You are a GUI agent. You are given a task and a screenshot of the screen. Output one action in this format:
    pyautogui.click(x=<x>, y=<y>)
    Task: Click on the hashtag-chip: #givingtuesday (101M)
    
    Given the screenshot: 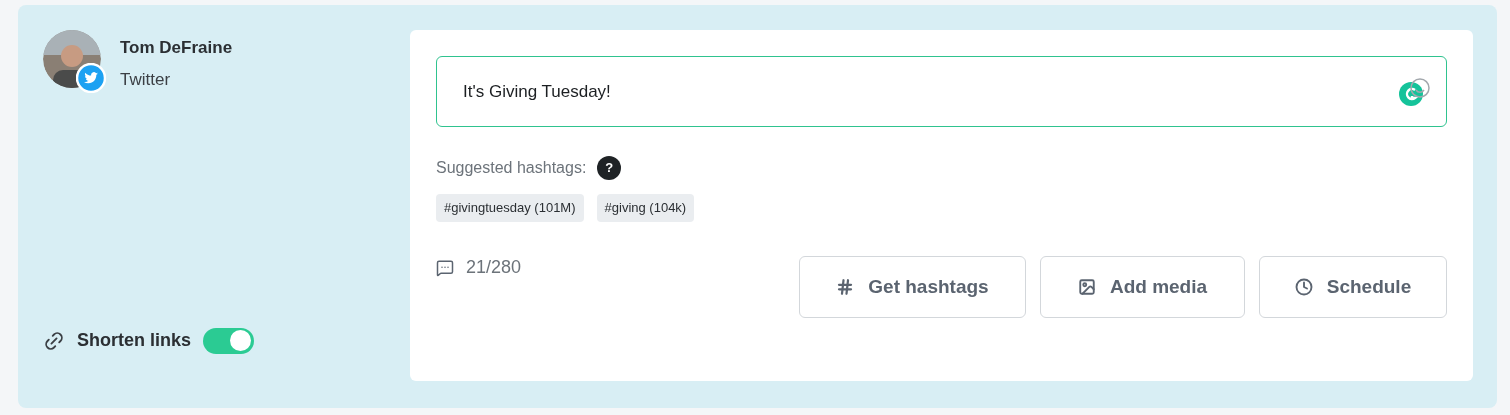 What is the action you would take?
    pyautogui.click(x=510, y=208)
    